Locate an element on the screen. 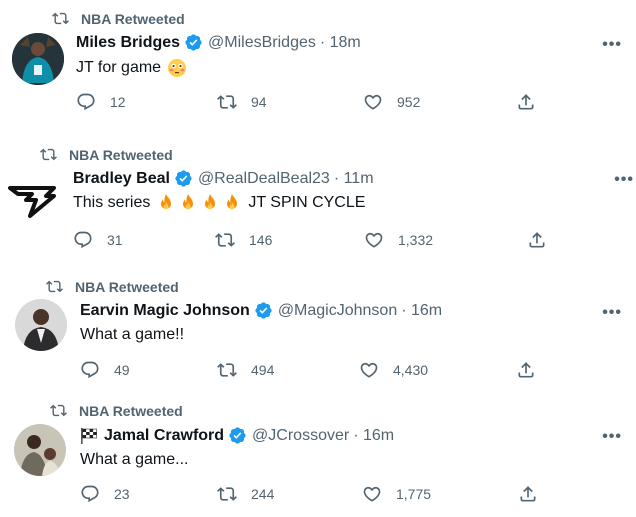  display-name: Jamal Crawford is located at coordinates (164, 436).